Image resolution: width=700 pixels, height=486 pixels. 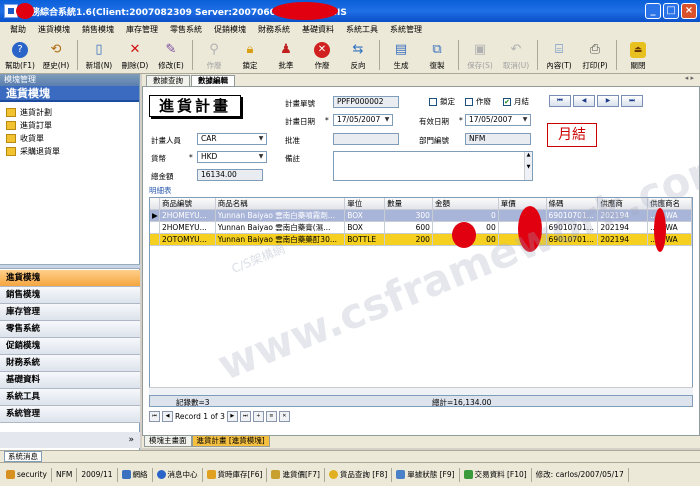 I want to click on lock-checkbox: 鎖定, so click(x=442, y=101).